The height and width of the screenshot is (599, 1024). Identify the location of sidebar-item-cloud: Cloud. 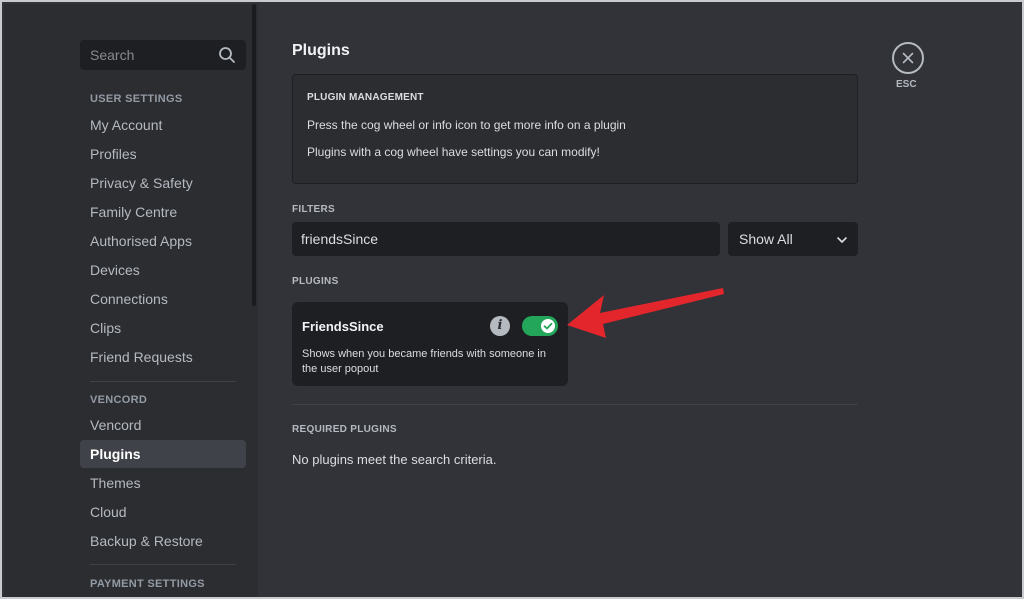
(163, 512).